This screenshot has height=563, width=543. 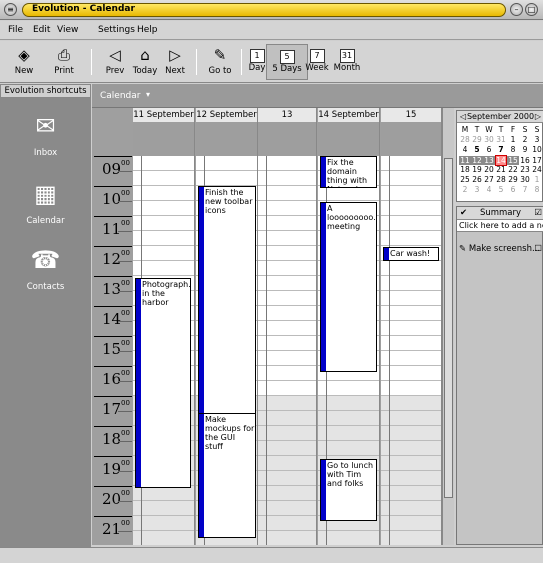 I want to click on mini-day: 16, so click(x=525, y=160).